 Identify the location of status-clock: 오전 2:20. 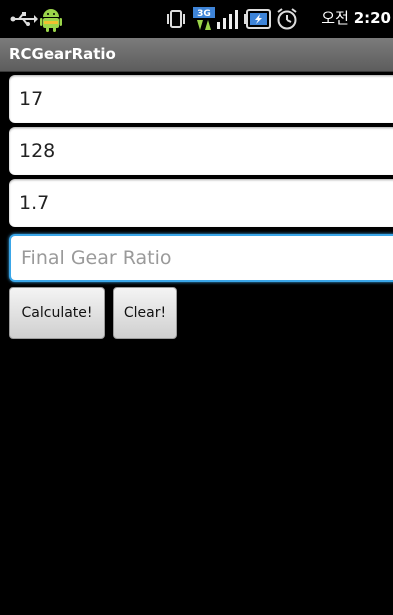
(356, 18).